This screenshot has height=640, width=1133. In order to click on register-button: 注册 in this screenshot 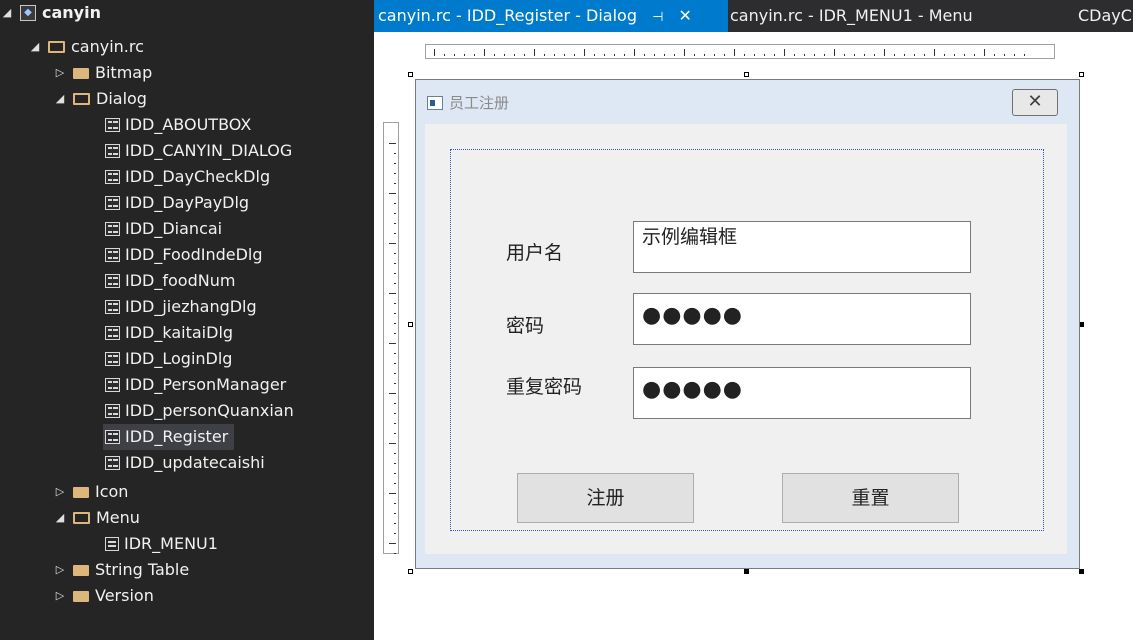, I will do `click(605, 498)`.